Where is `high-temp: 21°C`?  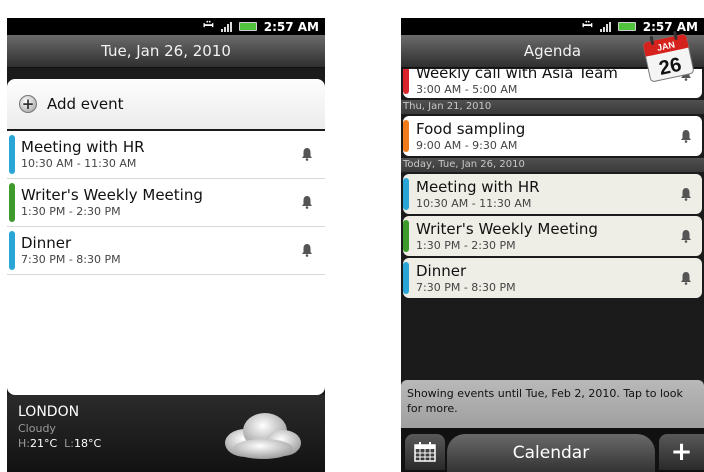 high-temp: 21°C is located at coordinates (43, 443).